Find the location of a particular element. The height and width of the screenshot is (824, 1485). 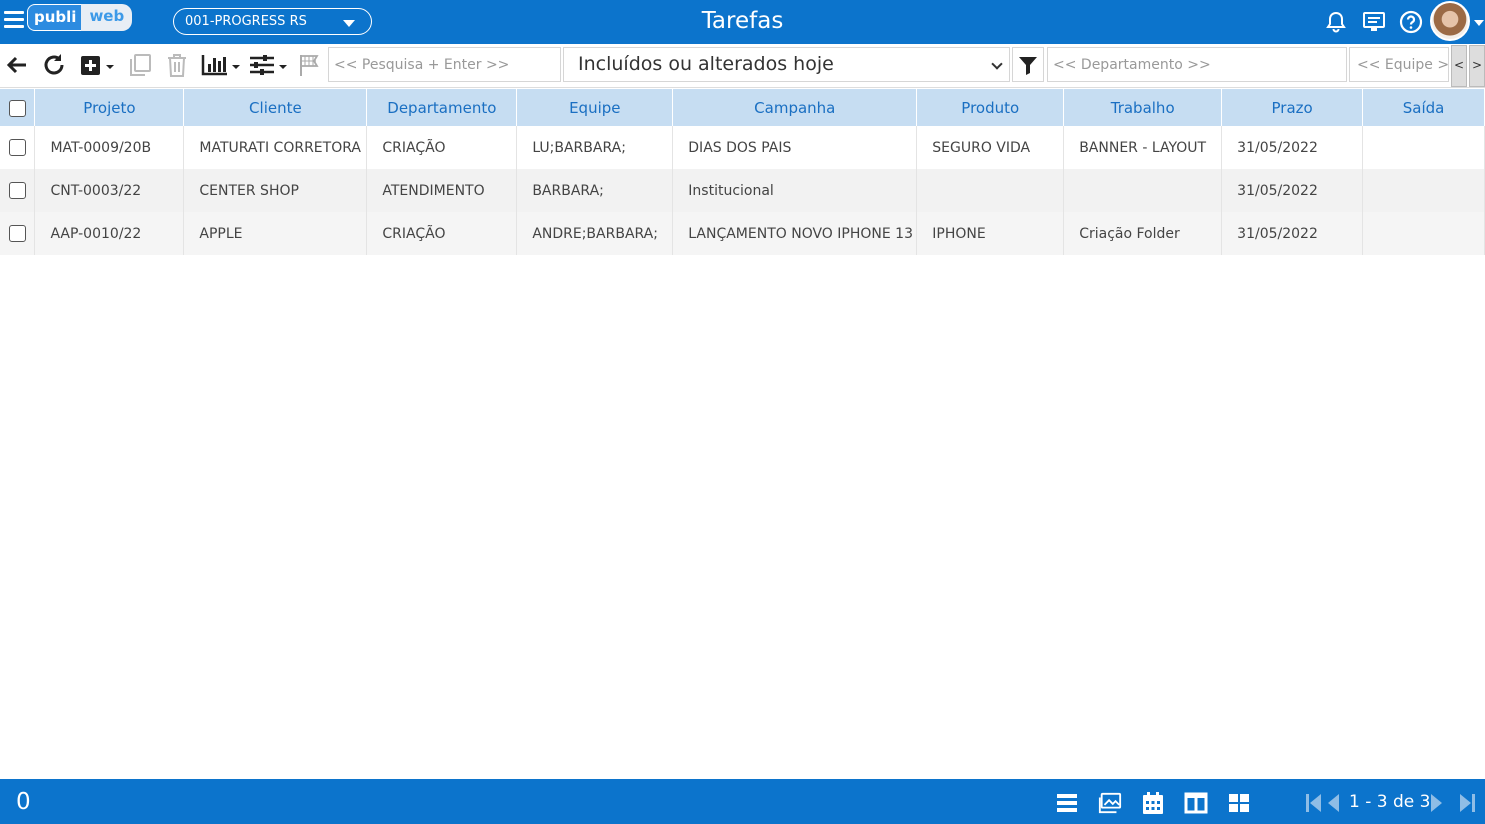

monitor-message-icon is located at coordinates (1374, 22).